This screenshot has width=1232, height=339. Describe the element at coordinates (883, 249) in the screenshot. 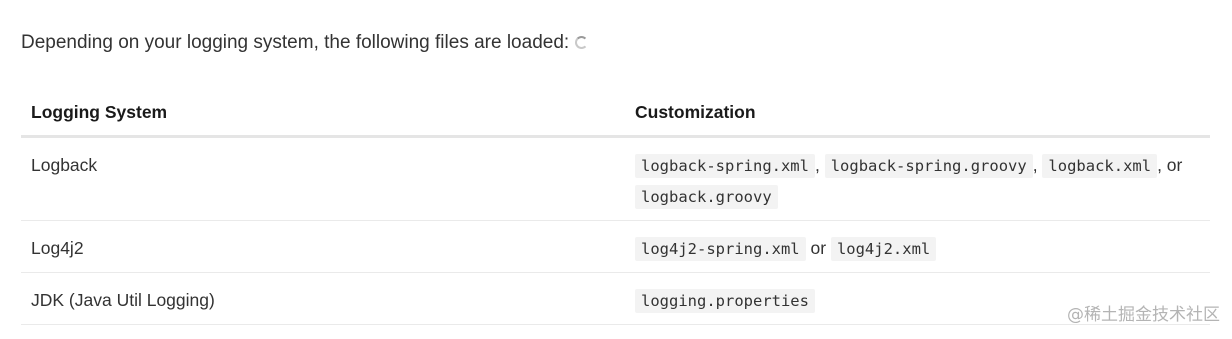

I see `file-name-code: log4j2.xml` at that location.